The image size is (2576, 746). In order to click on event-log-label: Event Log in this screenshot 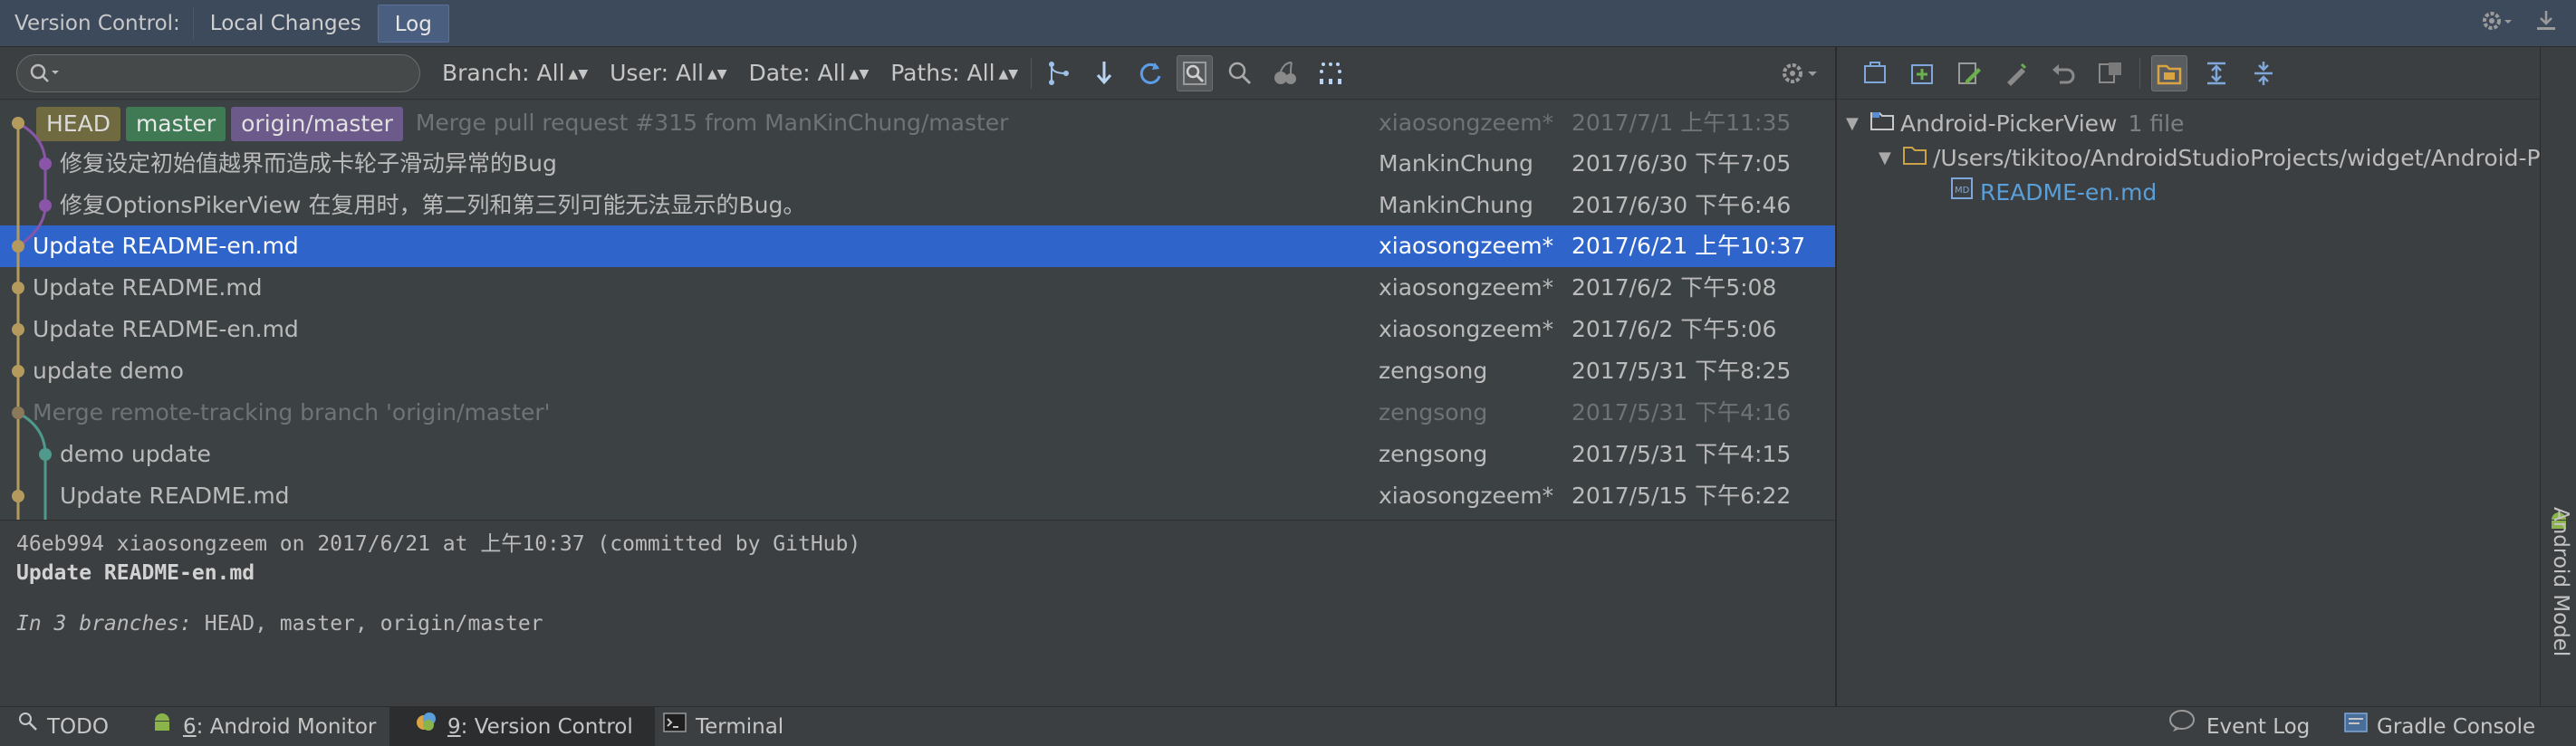, I will do `click(2258, 727)`.